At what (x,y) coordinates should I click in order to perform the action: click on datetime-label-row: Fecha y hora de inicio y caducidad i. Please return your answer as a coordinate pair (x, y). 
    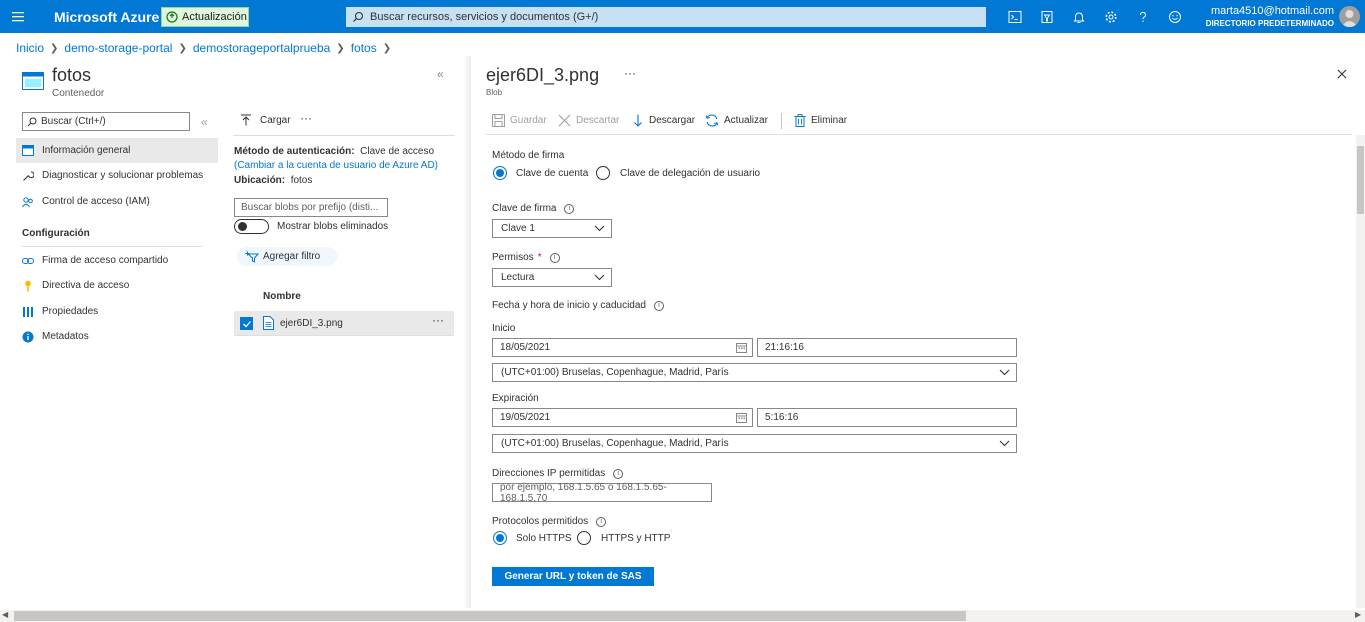
    Looking at the image, I should click on (578, 305).